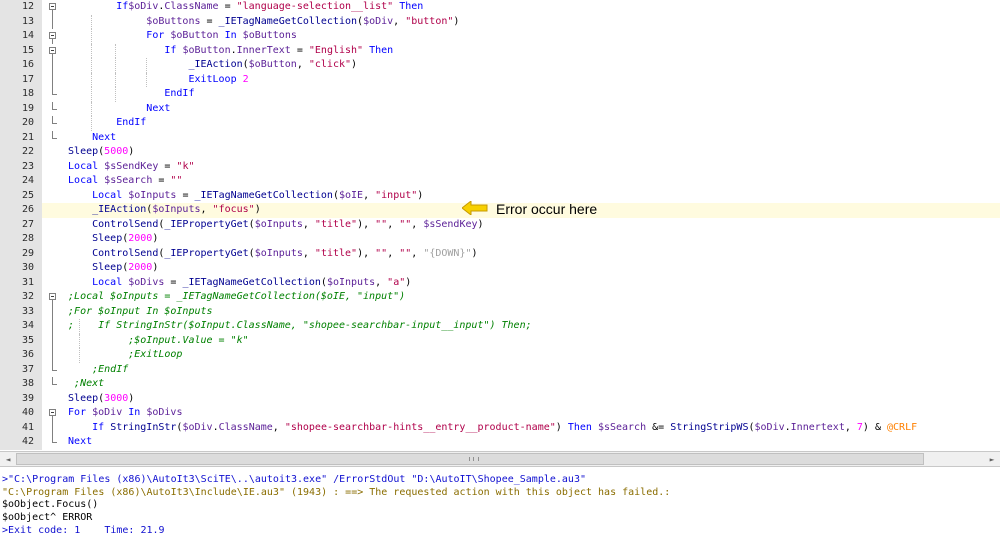 This screenshot has width=1000, height=549. Describe the element at coordinates (500, 123) in the screenshot. I see `code-line: 20 EndIf` at that location.